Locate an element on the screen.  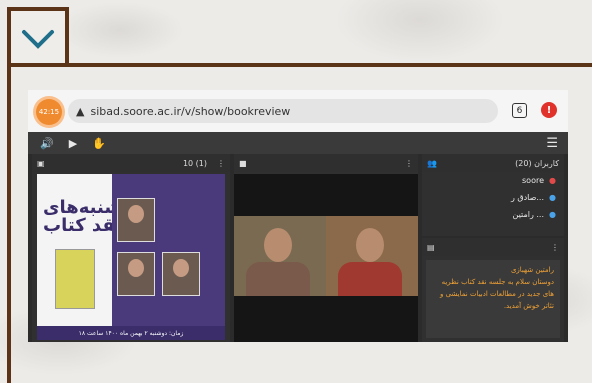
video-area is located at coordinates (326, 258).